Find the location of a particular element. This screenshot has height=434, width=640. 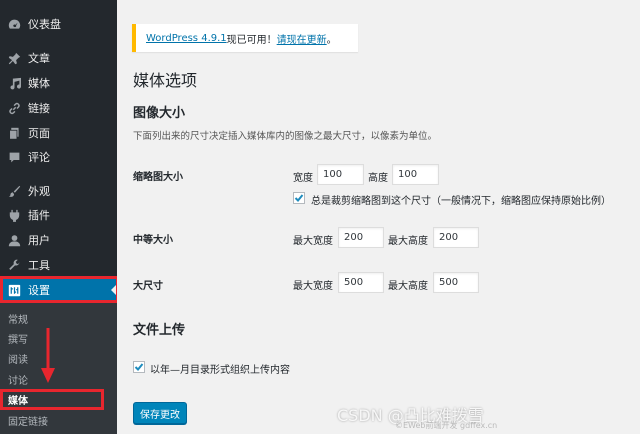

brush-icon is located at coordinates (14, 191).